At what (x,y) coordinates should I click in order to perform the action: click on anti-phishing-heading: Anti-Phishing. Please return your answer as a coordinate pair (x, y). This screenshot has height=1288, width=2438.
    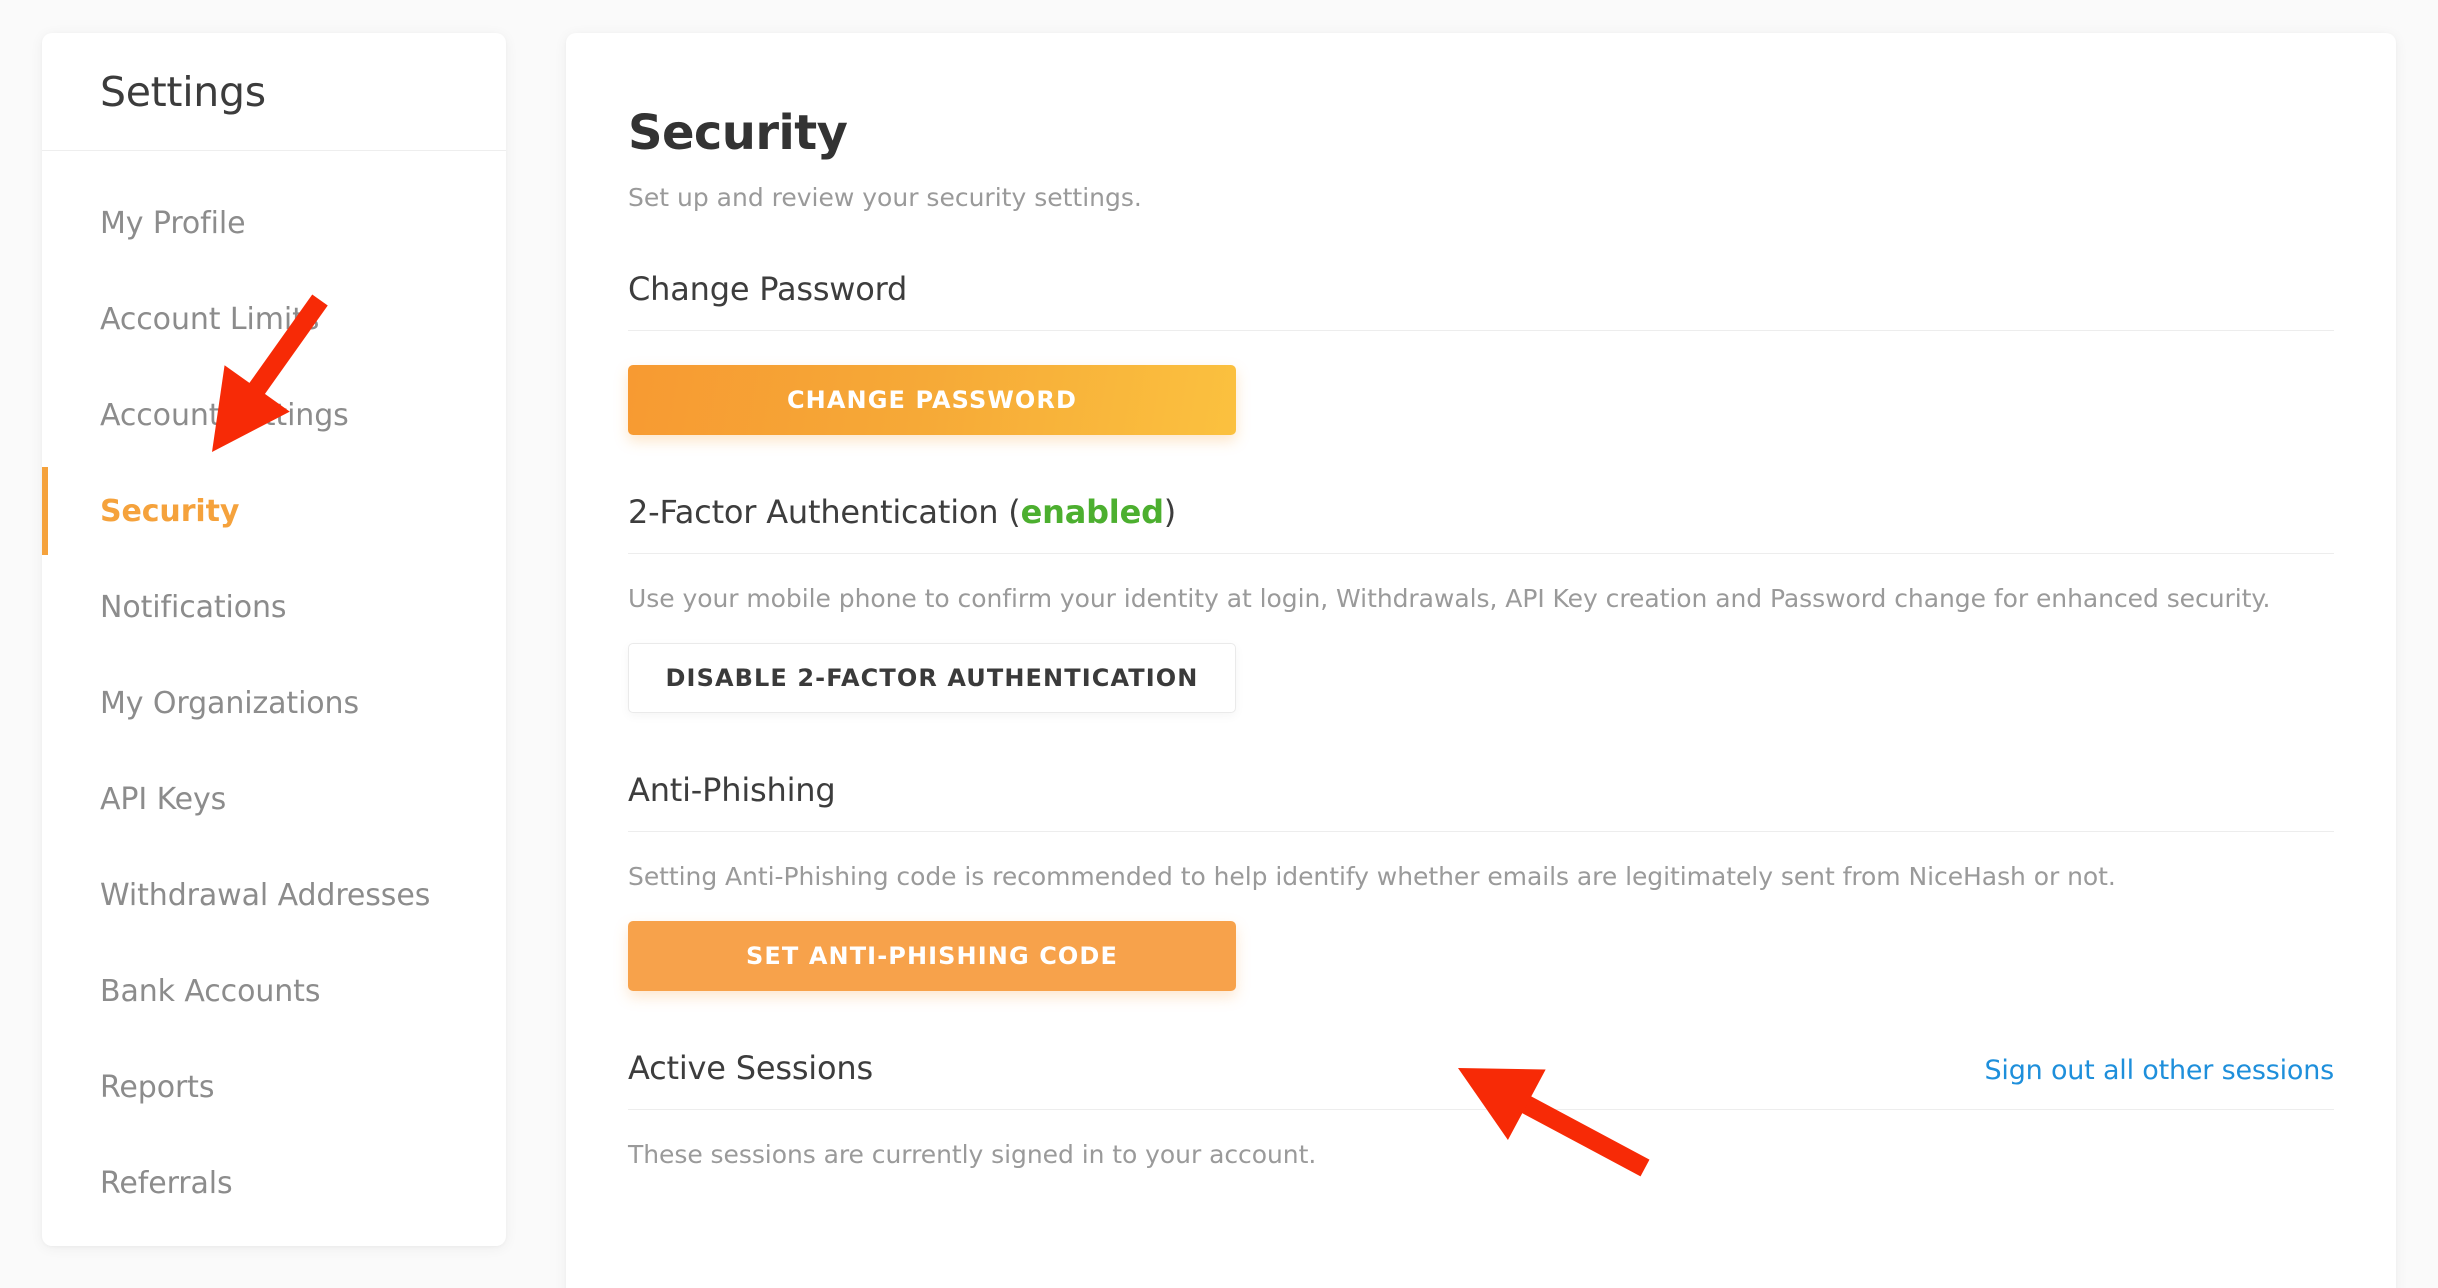
    Looking at the image, I should click on (1481, 801).